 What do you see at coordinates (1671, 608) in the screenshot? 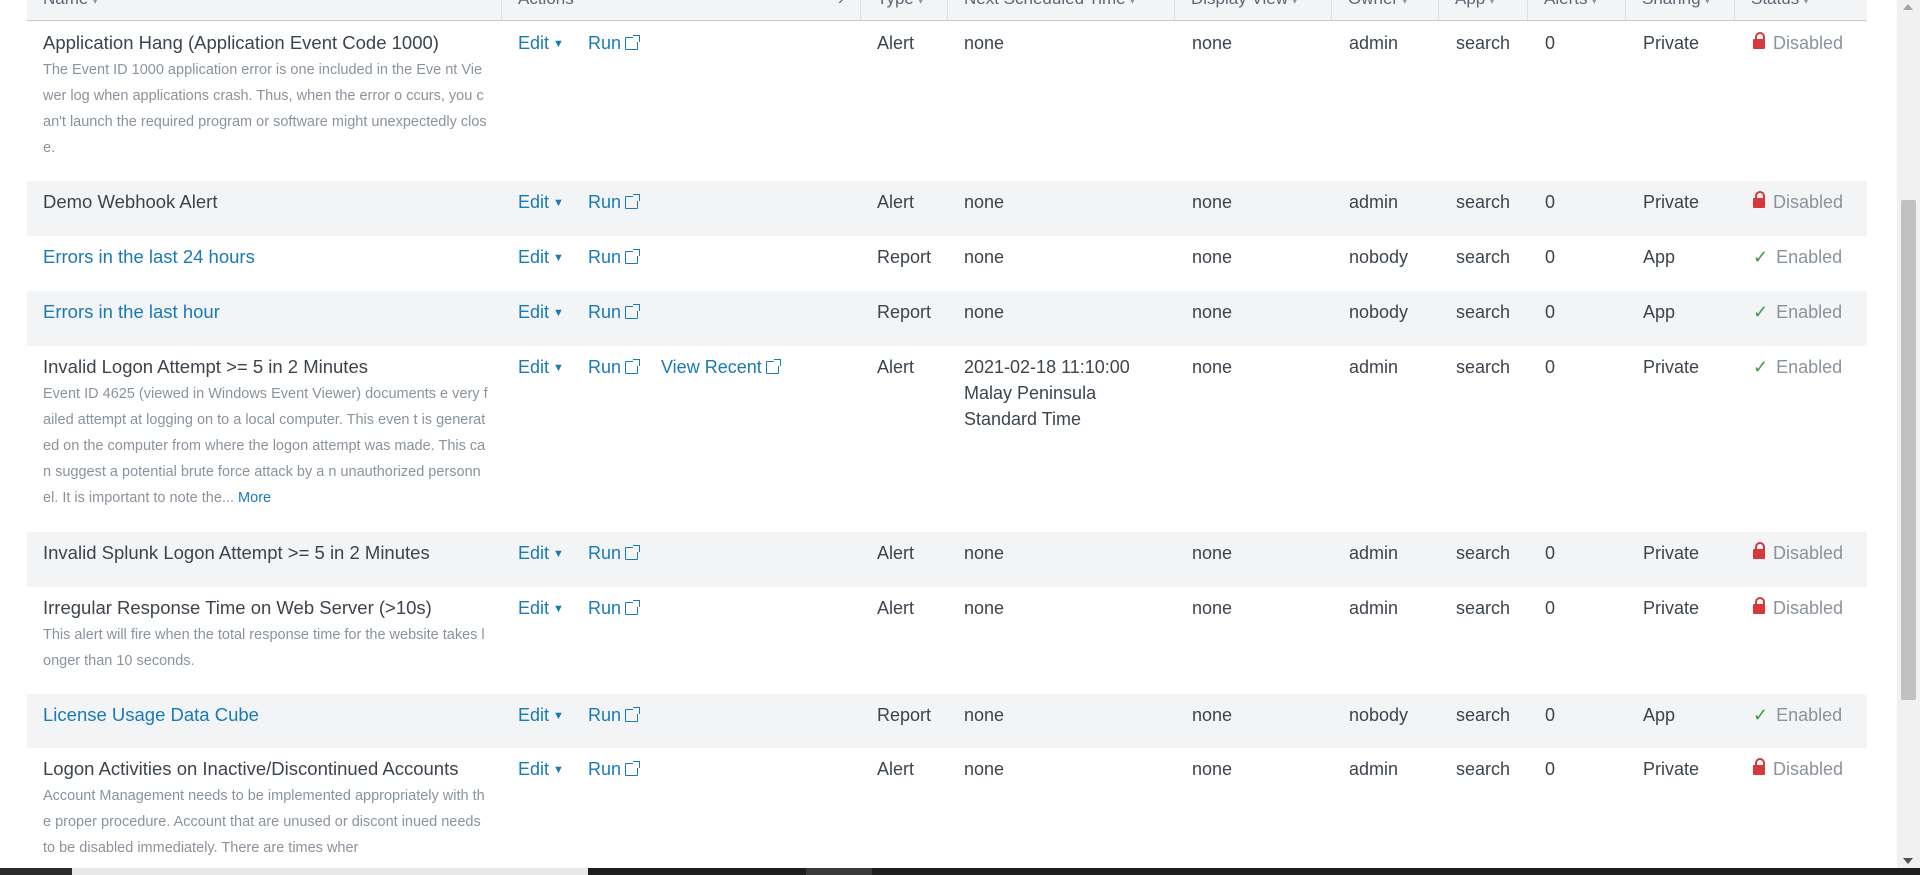
I see `sharing-cell: Private` at bounding box center [1671, 608].